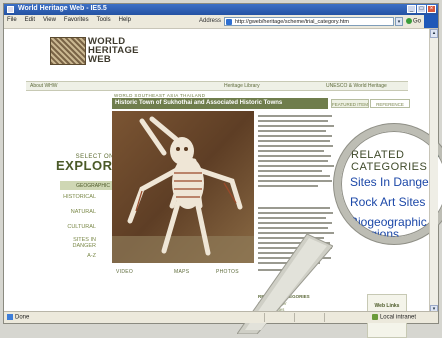  Describe the element at coordinates (356, 86) in the screenshot. I see `nav-unesco: UNESCO & World Heritage` at that location.